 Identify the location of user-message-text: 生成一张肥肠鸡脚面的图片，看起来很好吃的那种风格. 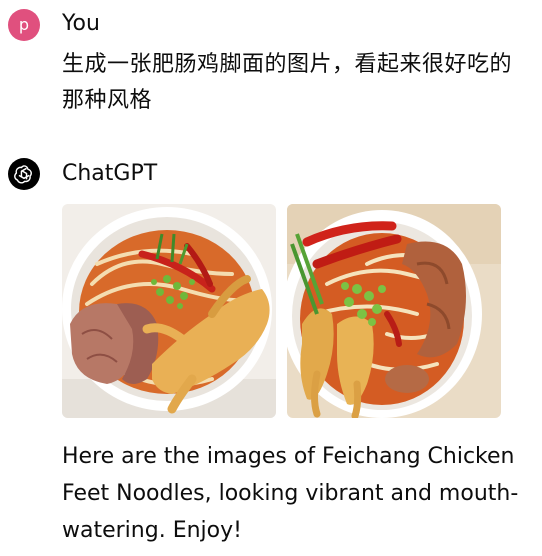
(287, 82).